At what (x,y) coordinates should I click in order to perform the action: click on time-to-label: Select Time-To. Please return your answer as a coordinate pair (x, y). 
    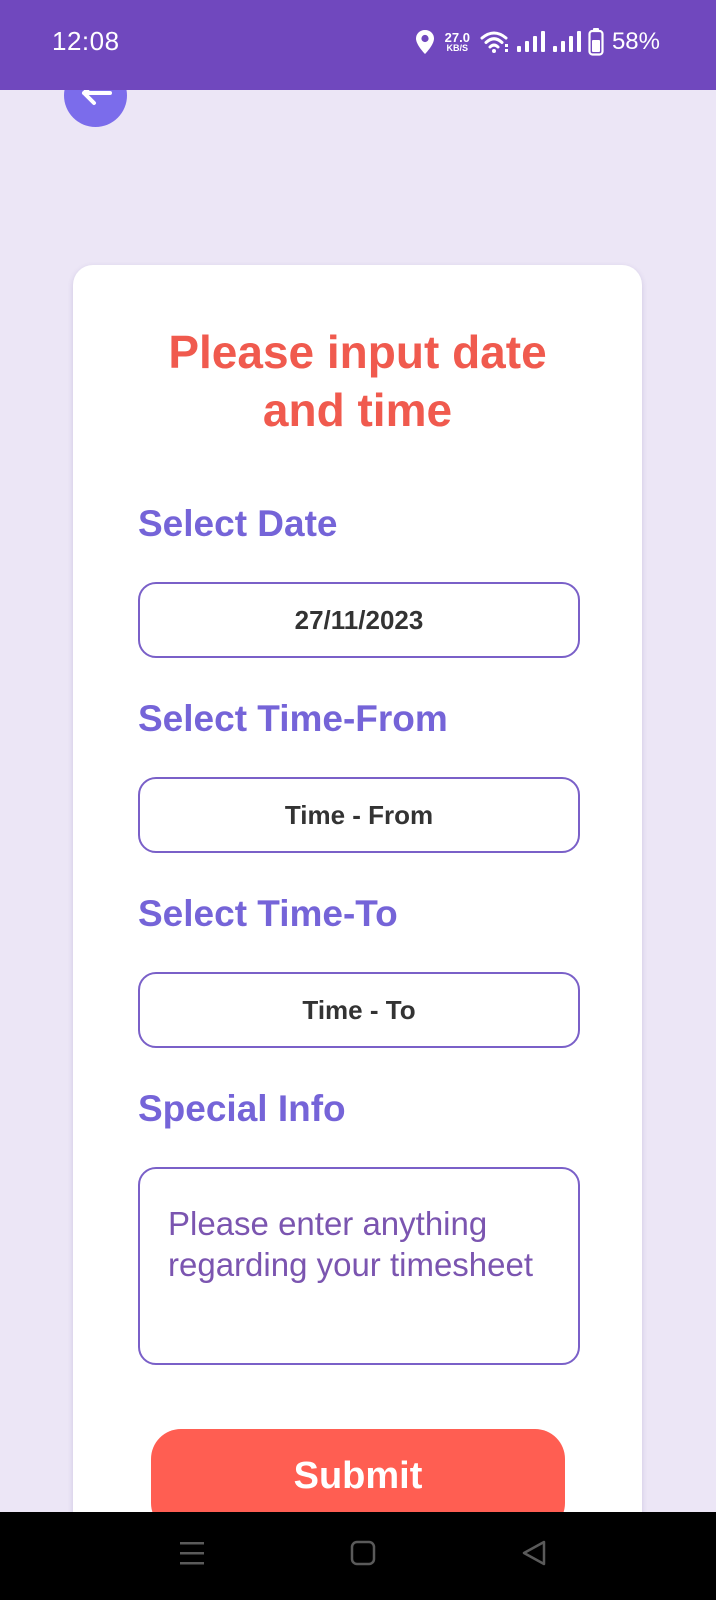
    Looking at the image, I should click on (268, 913).